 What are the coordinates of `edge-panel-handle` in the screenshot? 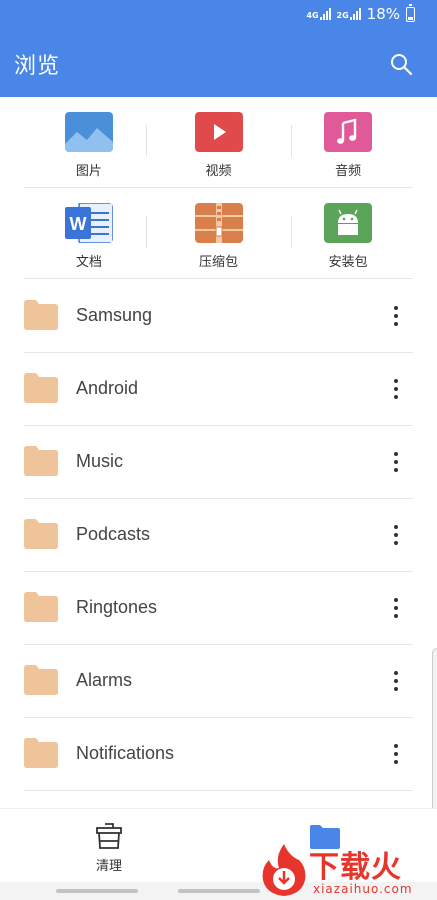 It's located at (434, 738).